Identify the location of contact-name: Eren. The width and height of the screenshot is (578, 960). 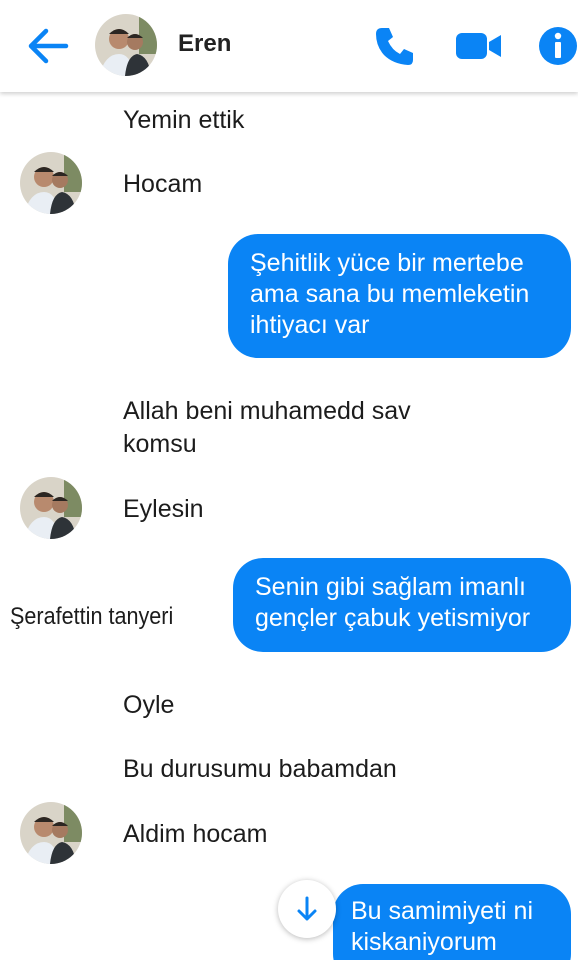
(204, 44).